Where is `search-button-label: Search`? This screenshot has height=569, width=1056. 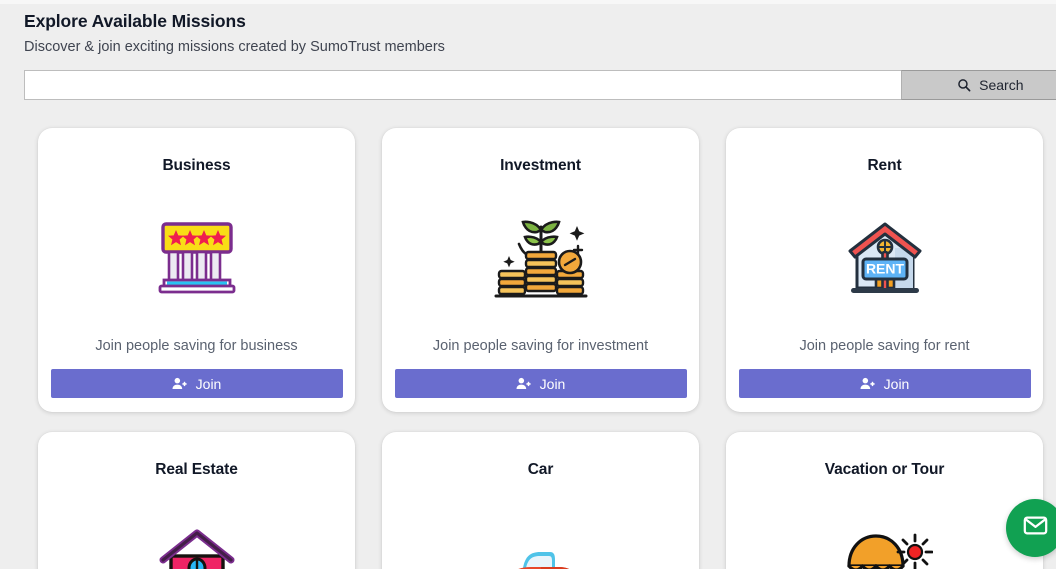 search-button-label: Search is located at coordinates (1001, 85).